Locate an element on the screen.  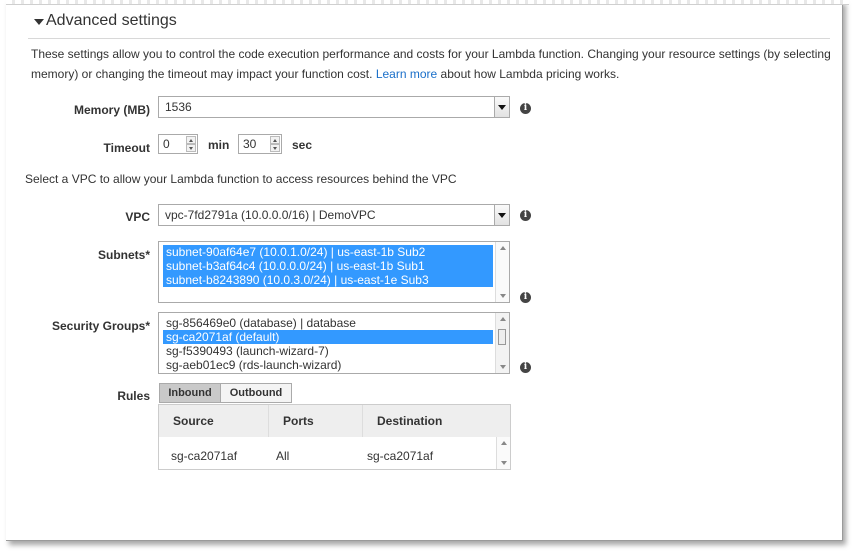
divider is located at coordinates (429, 38).